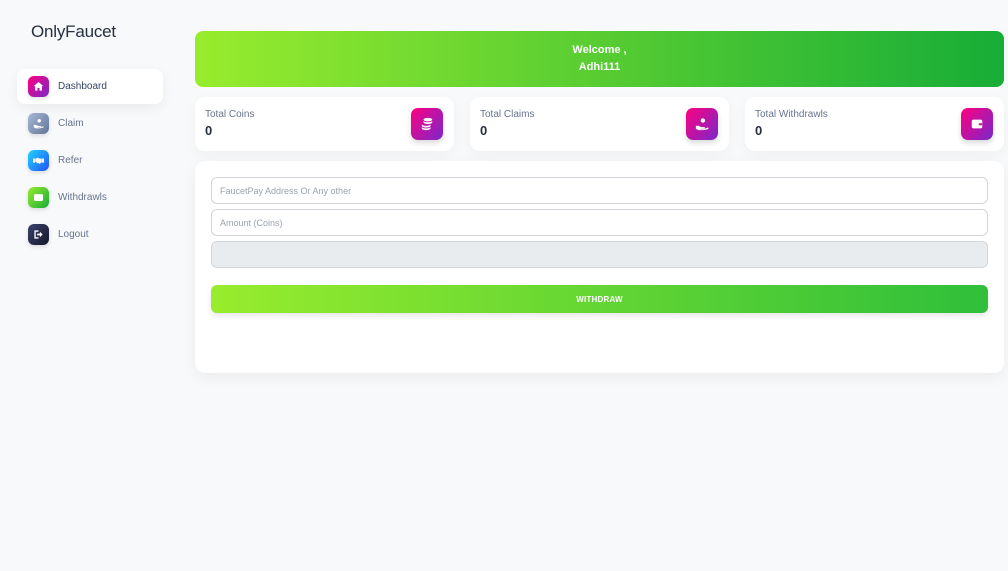  What do you see at coordinates (90, 234) in the screenshot?
I see `sidebar-item-logout: Logout` at bounding box center [90, 234].